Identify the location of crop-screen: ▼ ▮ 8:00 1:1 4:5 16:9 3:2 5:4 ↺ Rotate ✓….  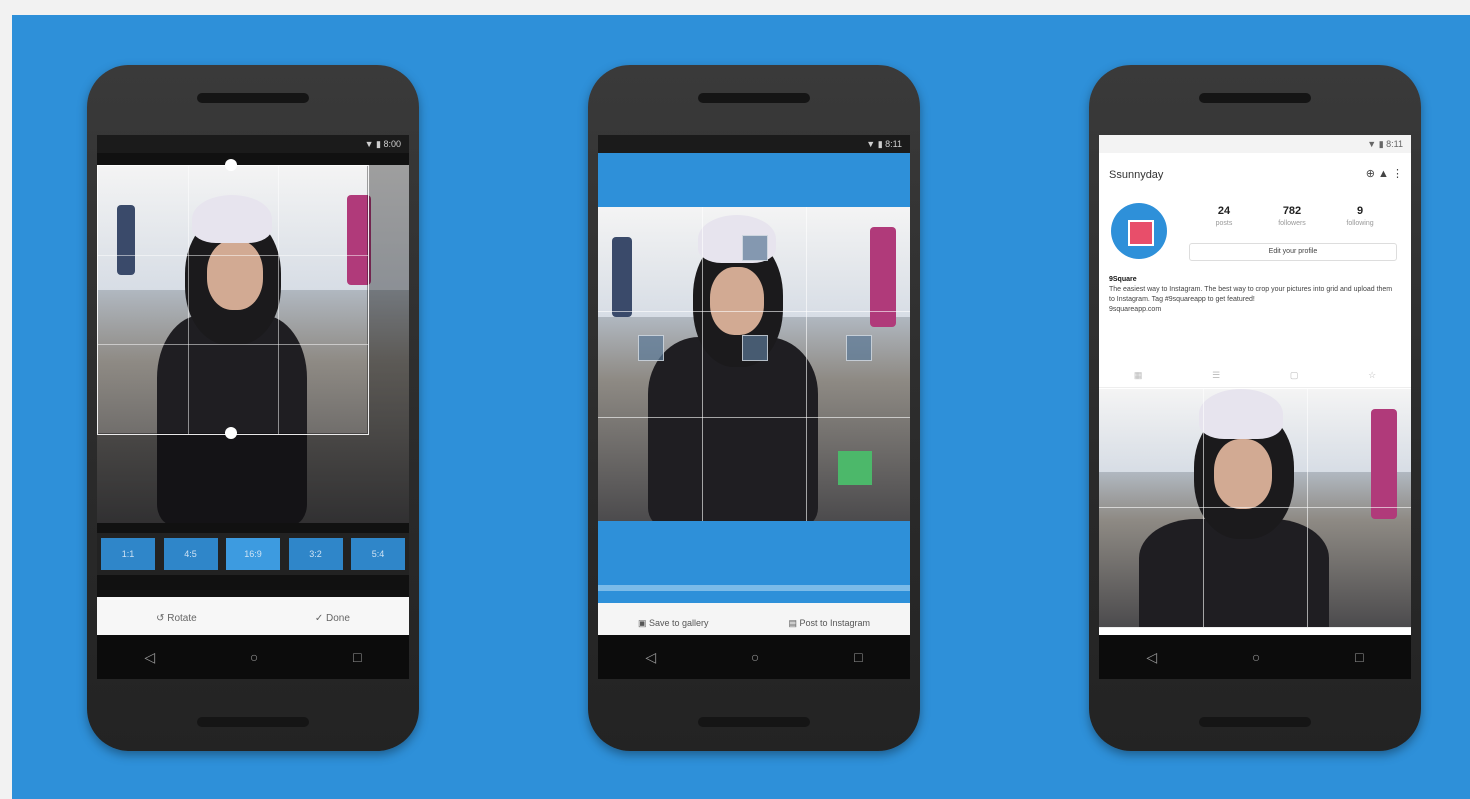
(253, 407).